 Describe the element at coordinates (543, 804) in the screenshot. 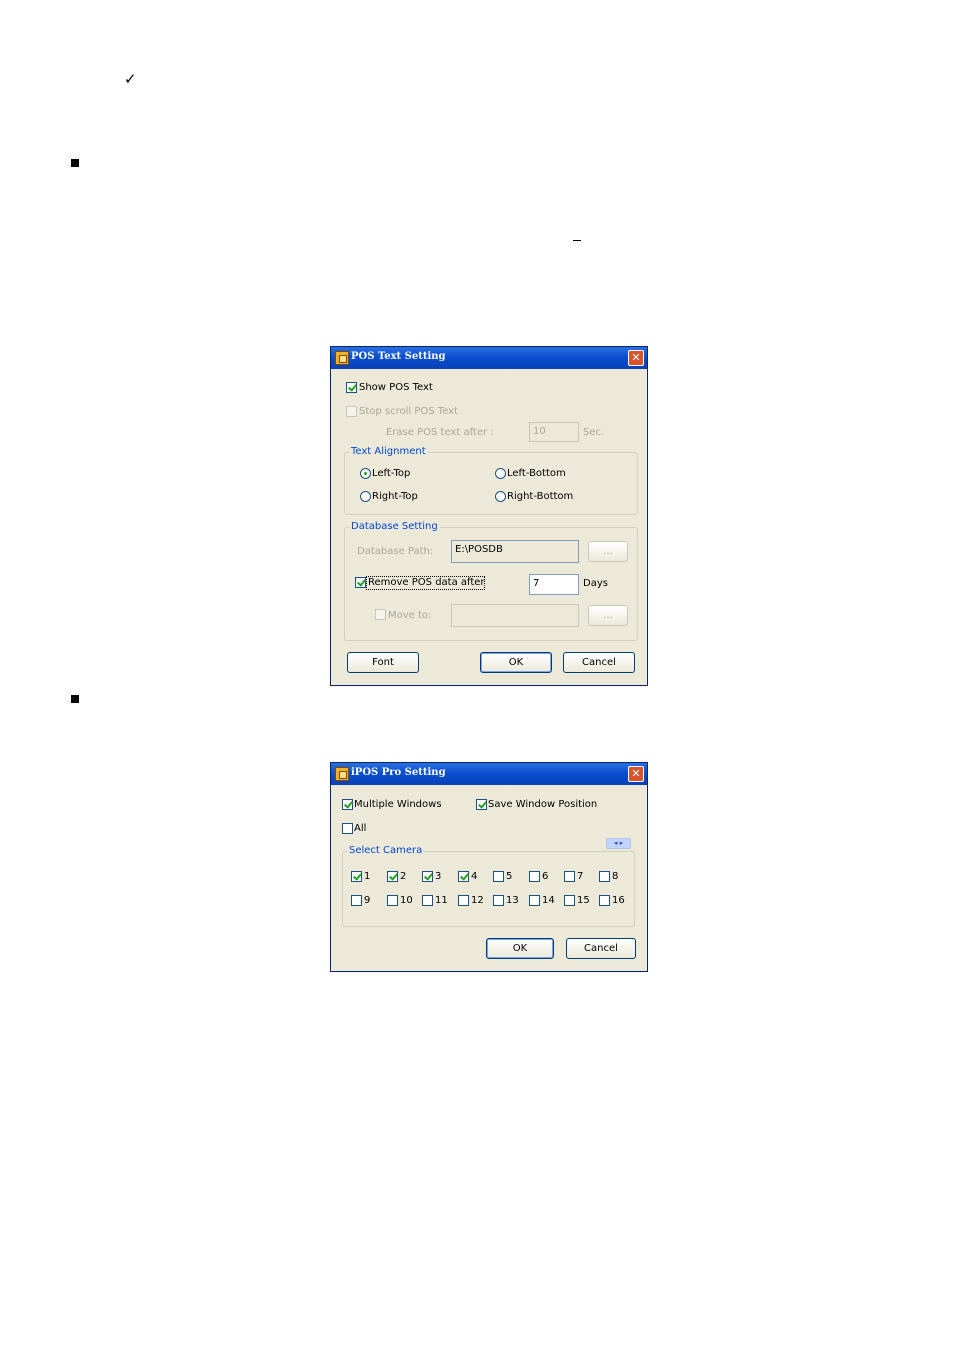

I see `save-window-position-label: Save Window Position` at that location.